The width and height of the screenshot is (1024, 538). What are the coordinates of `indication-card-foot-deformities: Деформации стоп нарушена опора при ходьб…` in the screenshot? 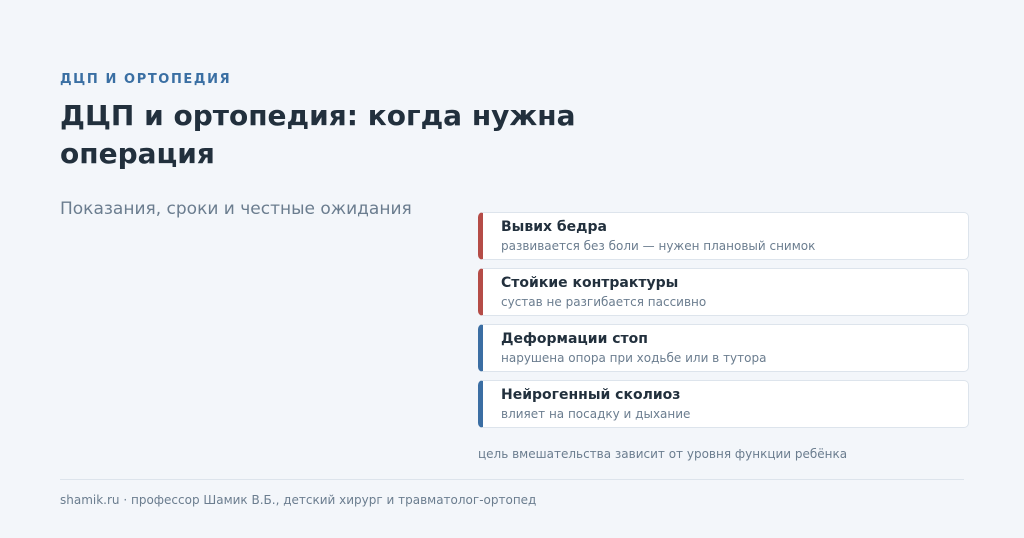 It's located at (723, 348).